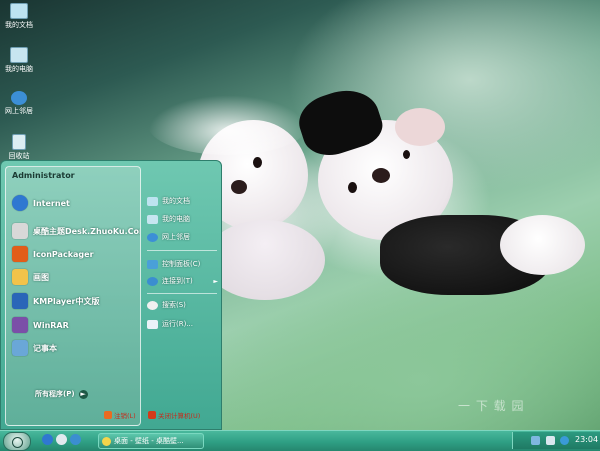 The image size is (600, 451). What do you see at coordinates (87, 231) in the screenshot?
I see `program-label: 桌酷主题Desk.ZhuoKu.Com` at bounding box center [87, 231].